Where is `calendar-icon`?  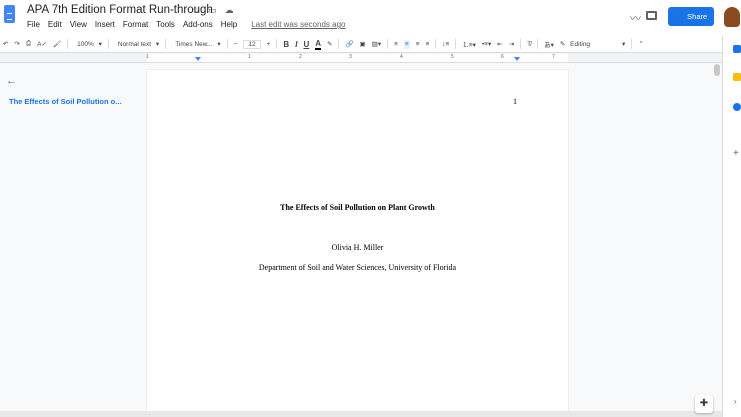 calendar-icon is located at coordinates (737, 49).